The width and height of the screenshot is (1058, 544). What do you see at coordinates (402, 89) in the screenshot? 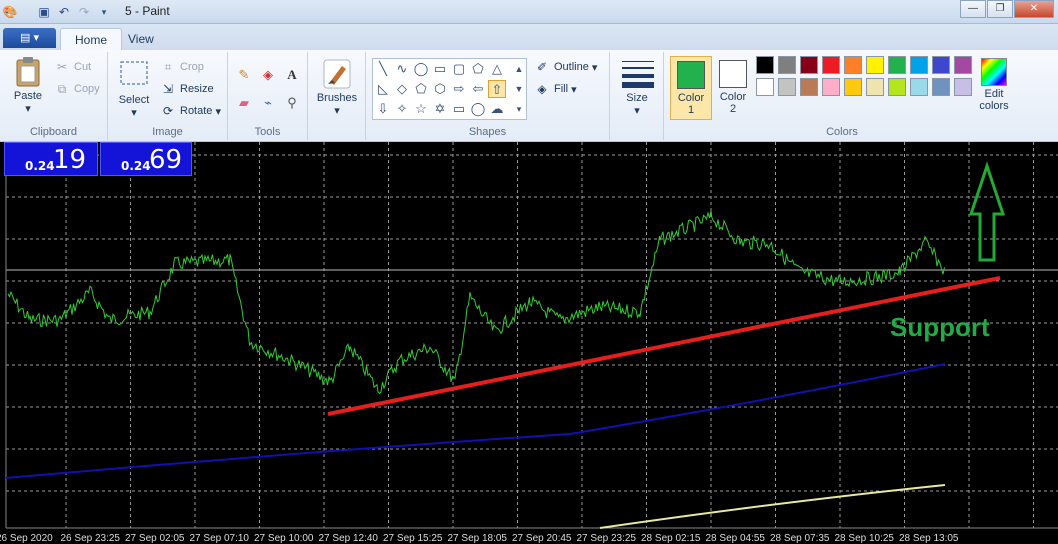
I see `diamond-shape-icon: ◇` at bounding box center [402, 89].